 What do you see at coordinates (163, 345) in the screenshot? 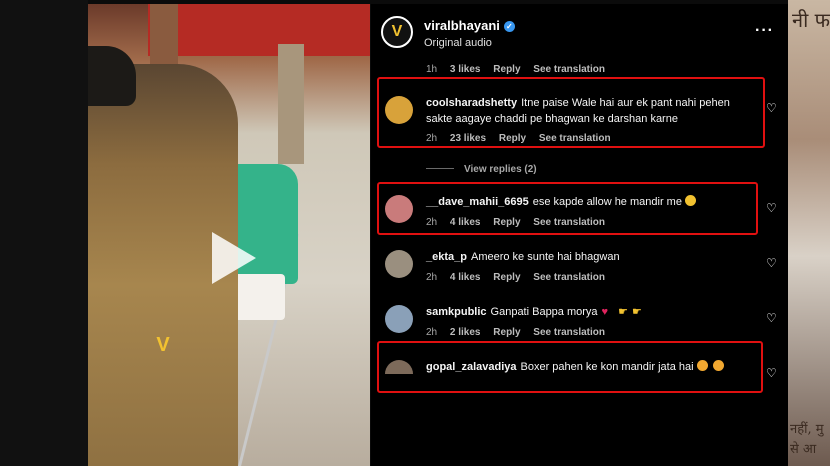
I see `watermark-logo: V` at bounding box center [163, 345].